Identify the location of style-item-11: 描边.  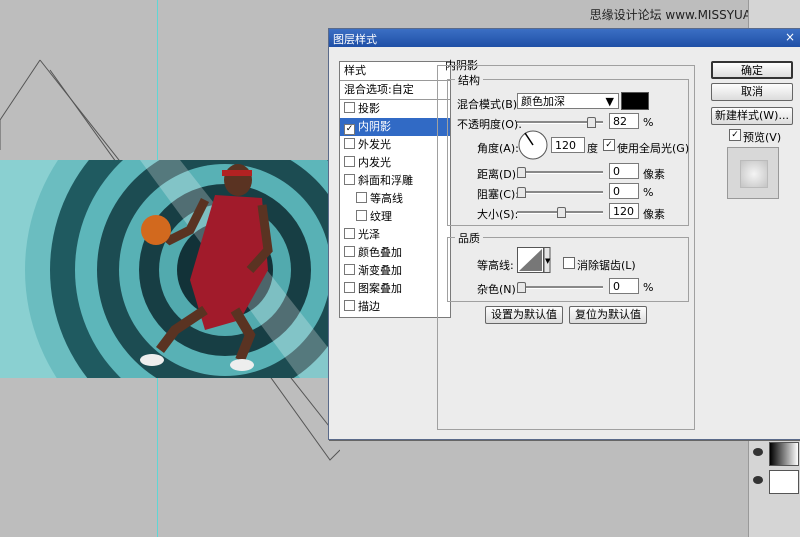
(395, 307).